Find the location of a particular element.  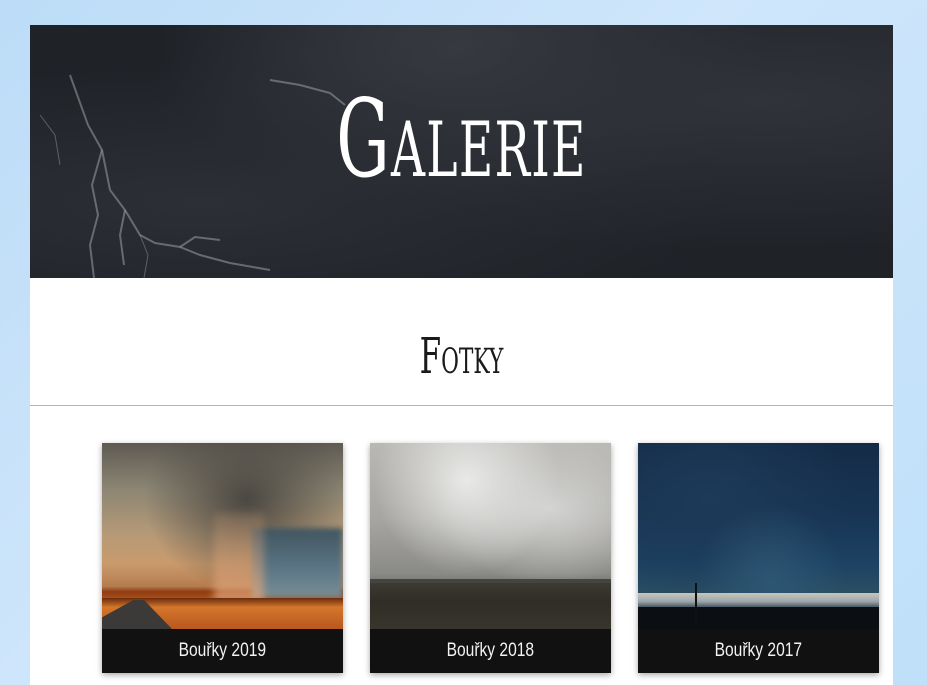

gallery-caption: Bouřky 2019 is located at coordinates (222, 651).